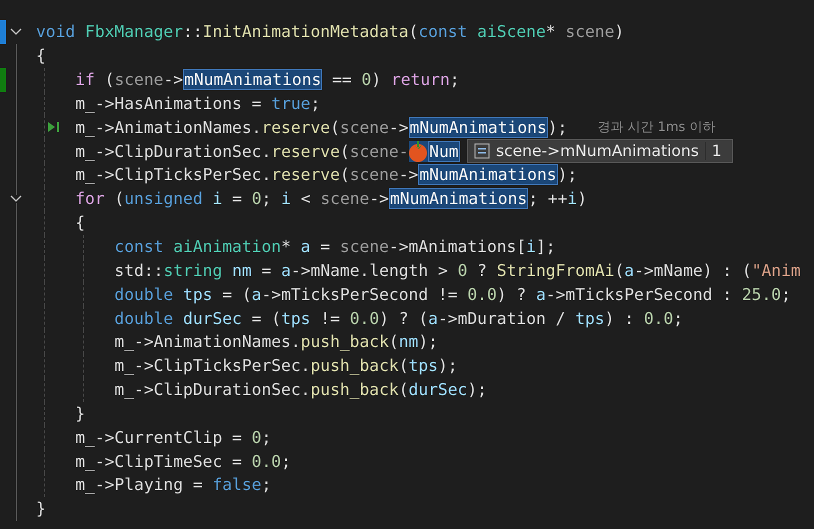 This screenshot has width=814, height=529. I want to click on code-line: m_->AnimationNames.reserve(scene->mNumAnimations); 경과 시간 1ms 이하, so click(376, 127).